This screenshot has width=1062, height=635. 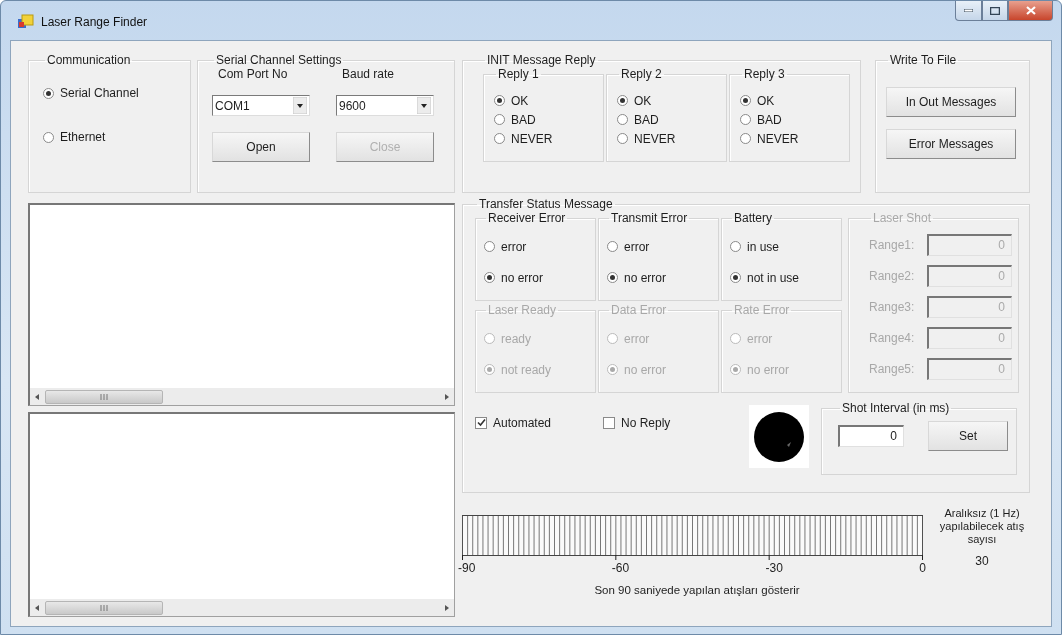 What do you see at coordinates (892, 368) in the screenshot?
I see `field-label: Range5:` at bounding box center [892, 368].